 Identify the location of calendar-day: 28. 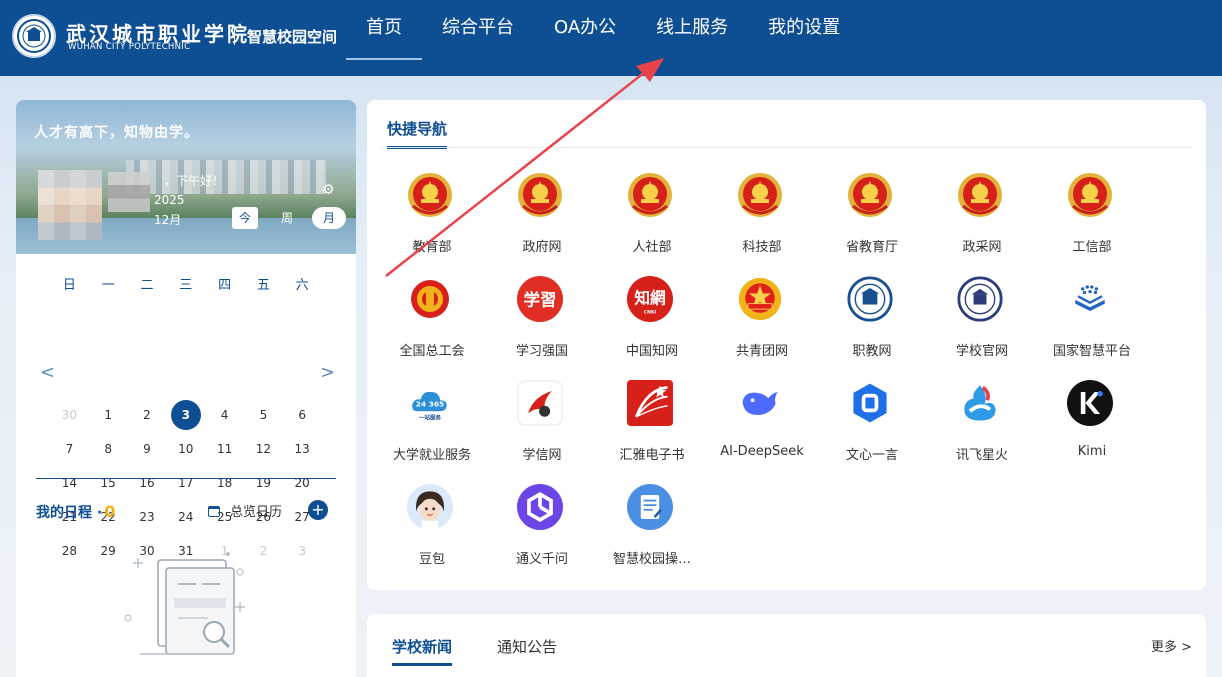
(69, 551).